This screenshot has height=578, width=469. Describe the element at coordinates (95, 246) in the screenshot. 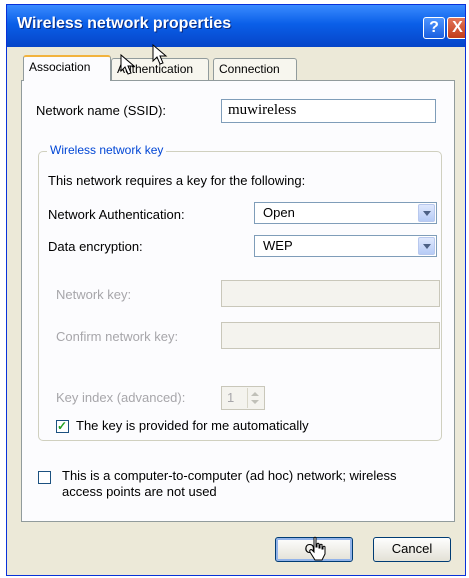

I see `data-encryption-label: Data encryption:` at that location.